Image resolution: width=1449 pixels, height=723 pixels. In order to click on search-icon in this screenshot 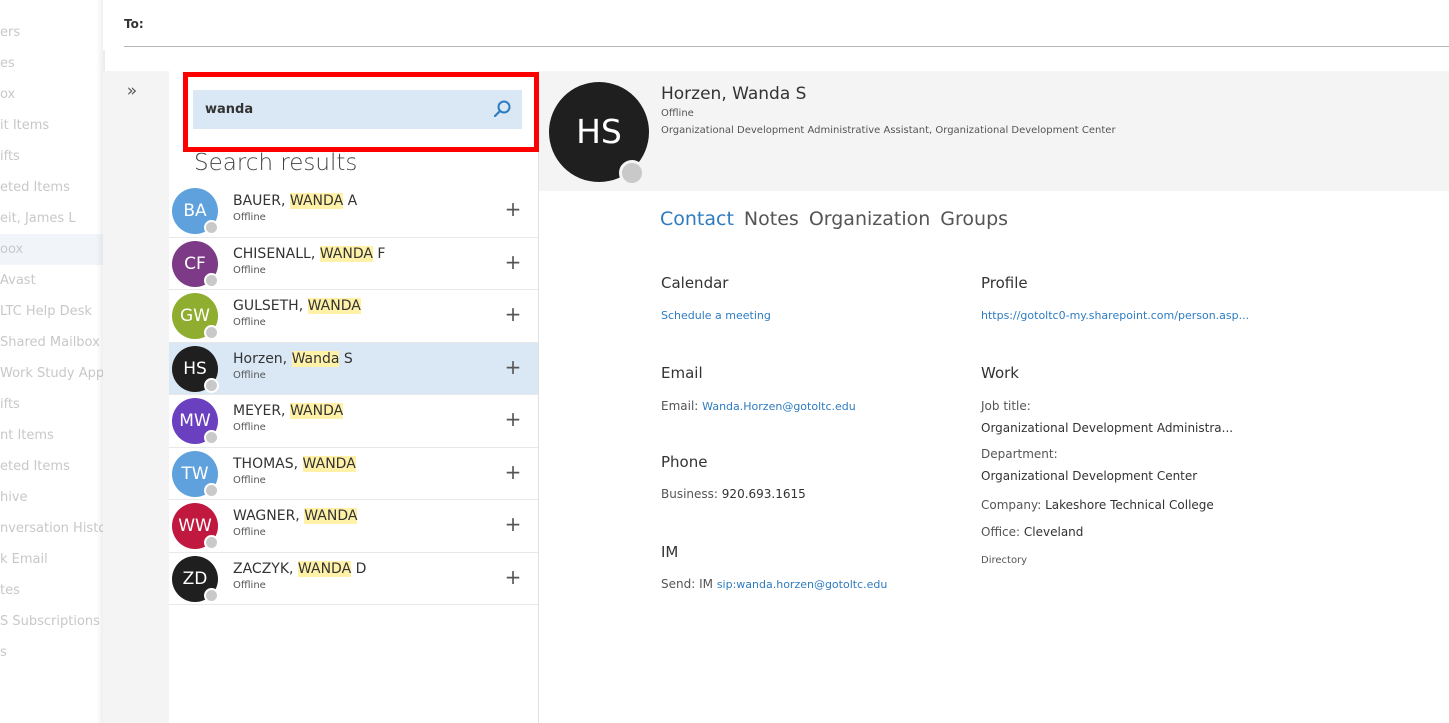, I will do `click(502, 109)`.